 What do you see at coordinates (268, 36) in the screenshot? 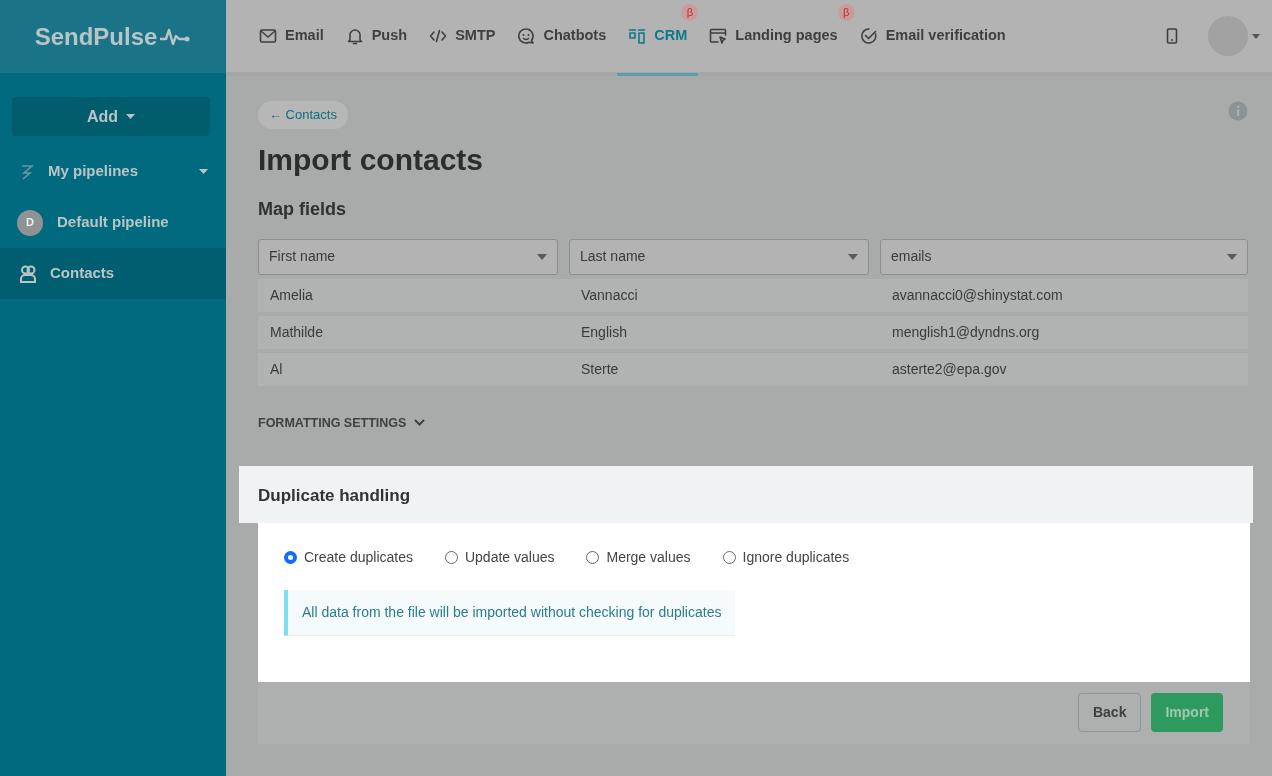
I see `envelope-icon` at bounding box center [268, 36].